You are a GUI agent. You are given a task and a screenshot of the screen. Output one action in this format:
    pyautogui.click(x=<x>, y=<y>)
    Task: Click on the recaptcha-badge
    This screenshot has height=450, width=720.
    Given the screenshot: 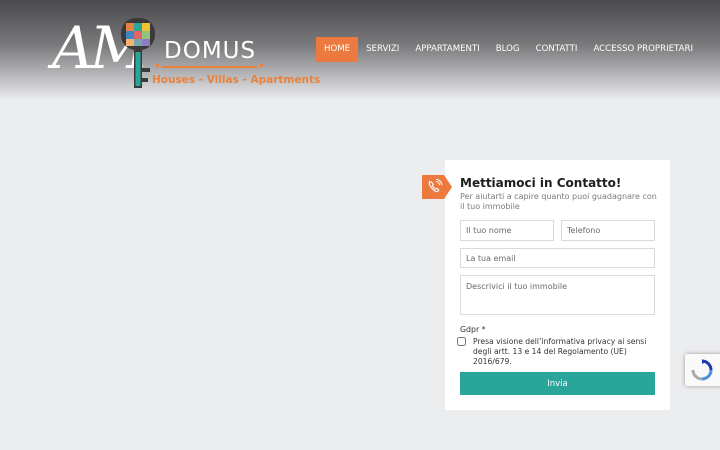 What is the action you would take?
    pyautogui.click(x=702, y=370)
    